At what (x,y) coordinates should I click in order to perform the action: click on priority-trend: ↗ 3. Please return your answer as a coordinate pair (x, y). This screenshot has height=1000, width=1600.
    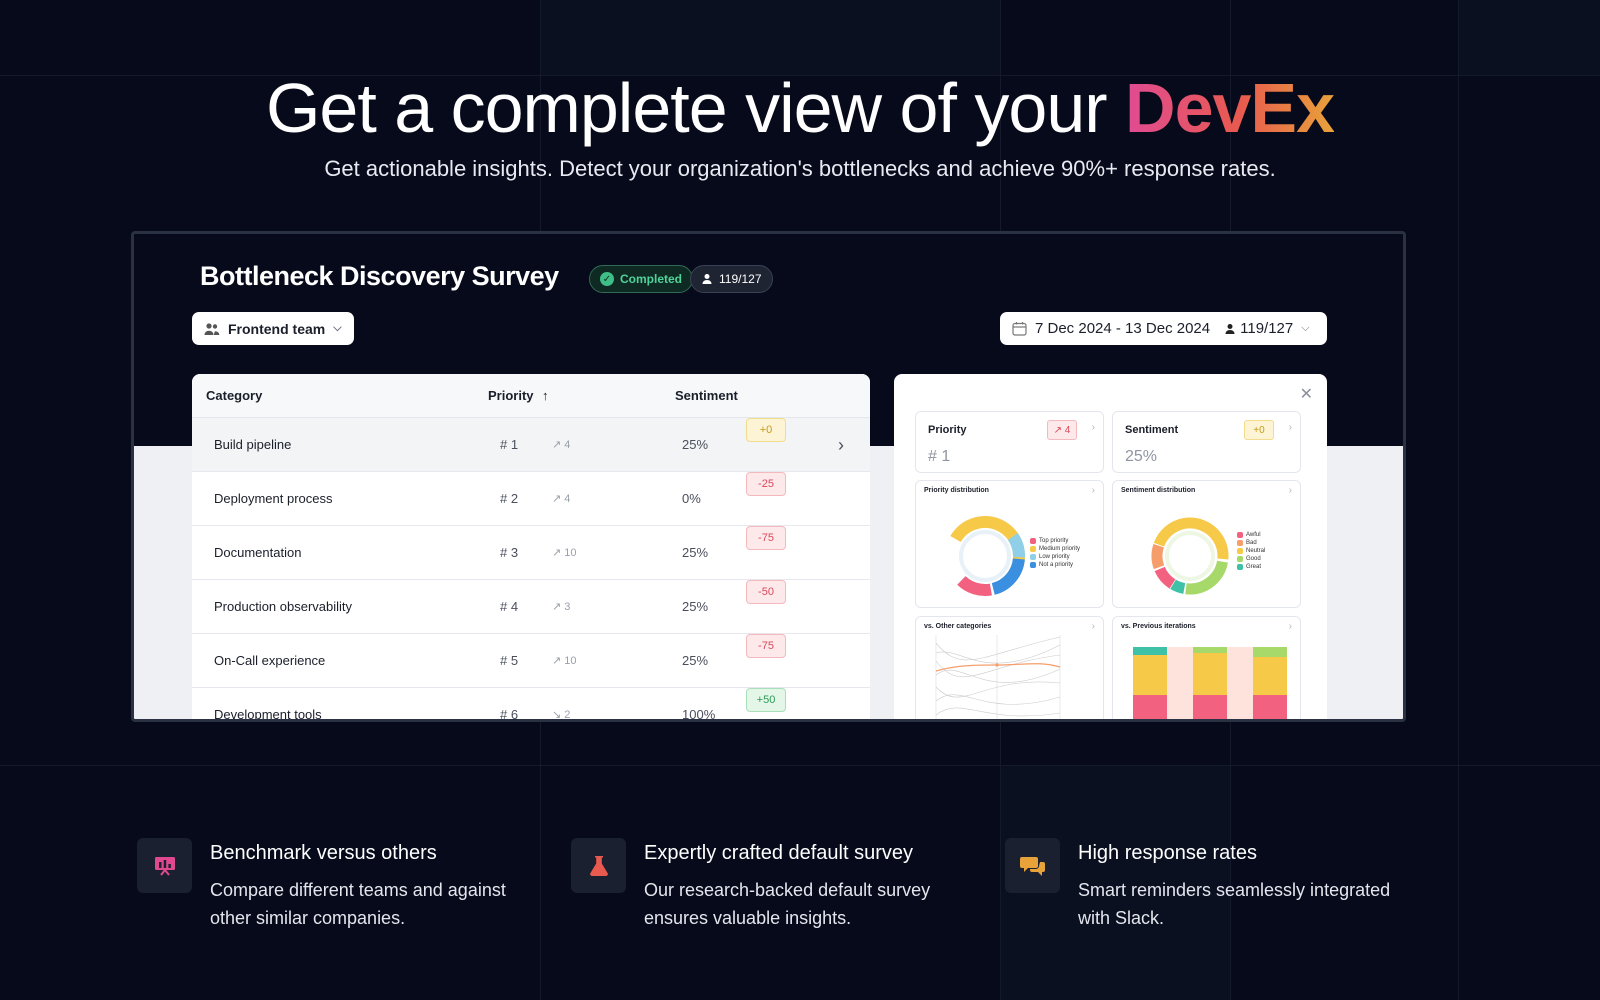
    Looking at the image, I should click on (561, 607).